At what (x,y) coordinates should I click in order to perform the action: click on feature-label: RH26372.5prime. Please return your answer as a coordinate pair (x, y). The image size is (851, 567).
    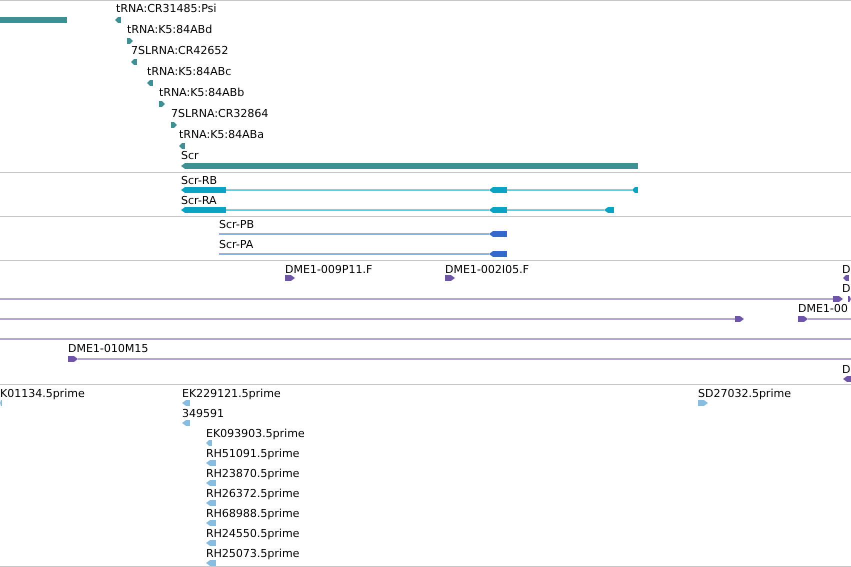
    Looking at the image, I should click on (253, 493).